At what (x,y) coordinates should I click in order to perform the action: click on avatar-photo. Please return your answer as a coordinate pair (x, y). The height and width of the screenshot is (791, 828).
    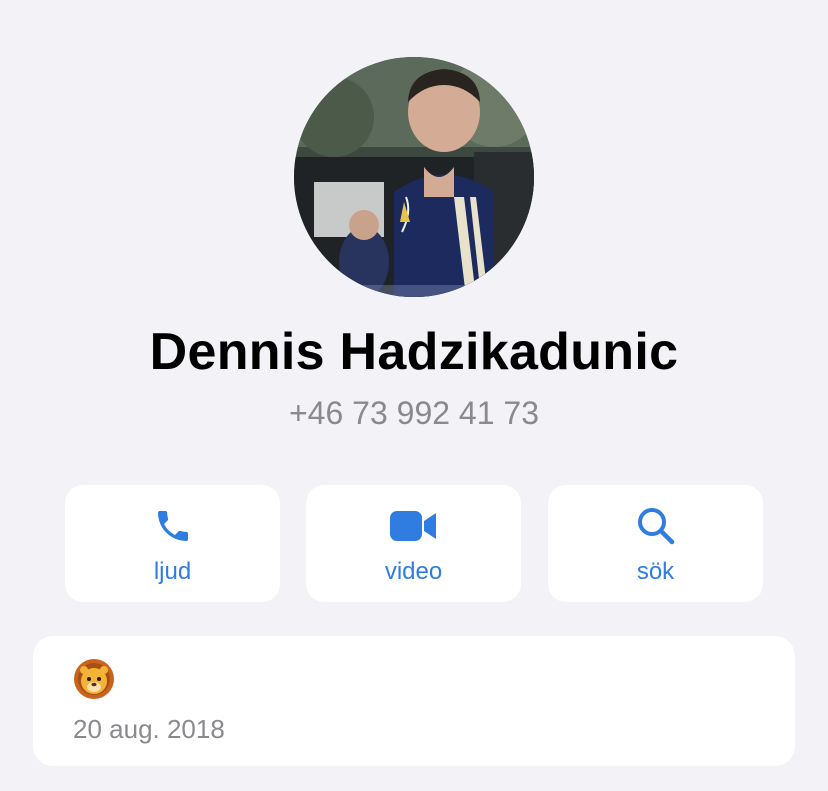
    Looking at the image, I should click on (414, 177).